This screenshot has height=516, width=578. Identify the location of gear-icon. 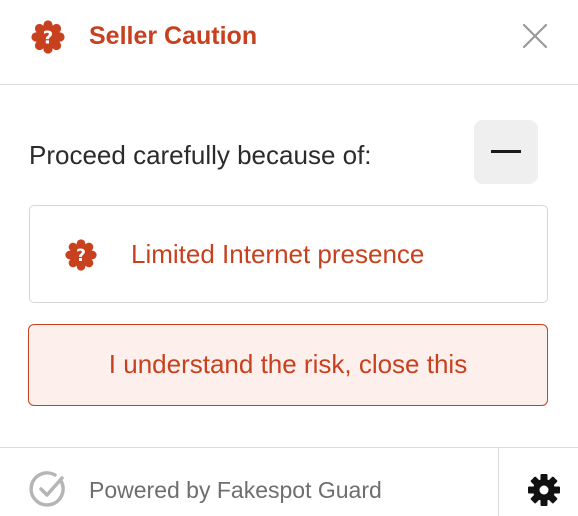
(544, 490).